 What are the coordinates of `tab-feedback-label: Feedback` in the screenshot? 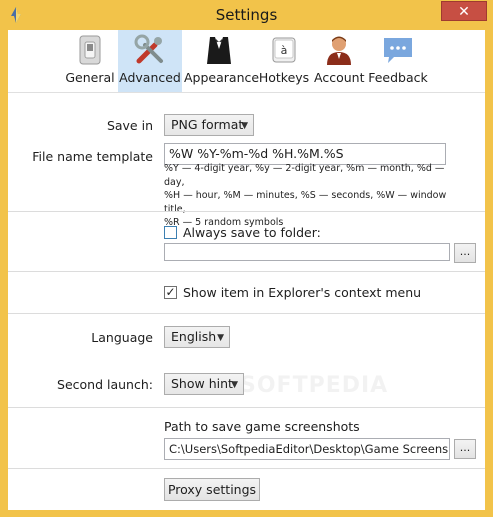 It's located at (398, 77).